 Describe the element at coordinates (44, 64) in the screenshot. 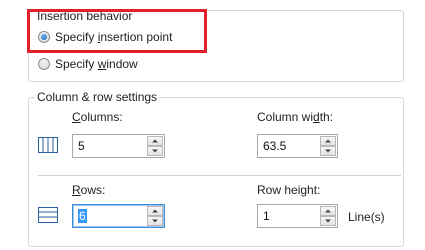

I see `radio-unchecked-icon` at that location.